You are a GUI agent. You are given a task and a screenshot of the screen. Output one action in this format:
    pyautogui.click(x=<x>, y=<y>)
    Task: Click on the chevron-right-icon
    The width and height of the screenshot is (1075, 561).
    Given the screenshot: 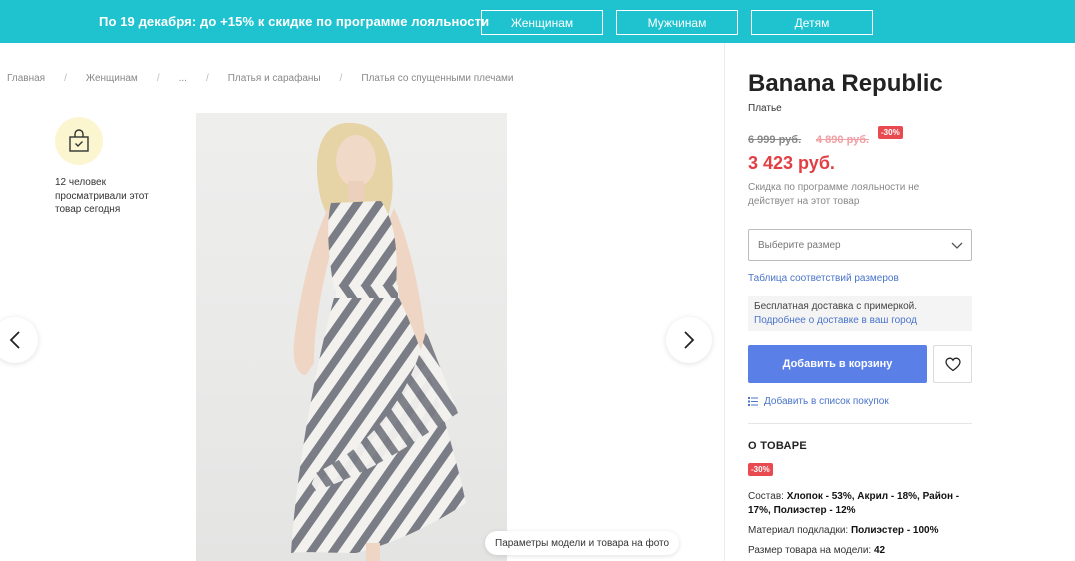 What is the action you would take?
    pyautogui.click(x=689, y=340)
    